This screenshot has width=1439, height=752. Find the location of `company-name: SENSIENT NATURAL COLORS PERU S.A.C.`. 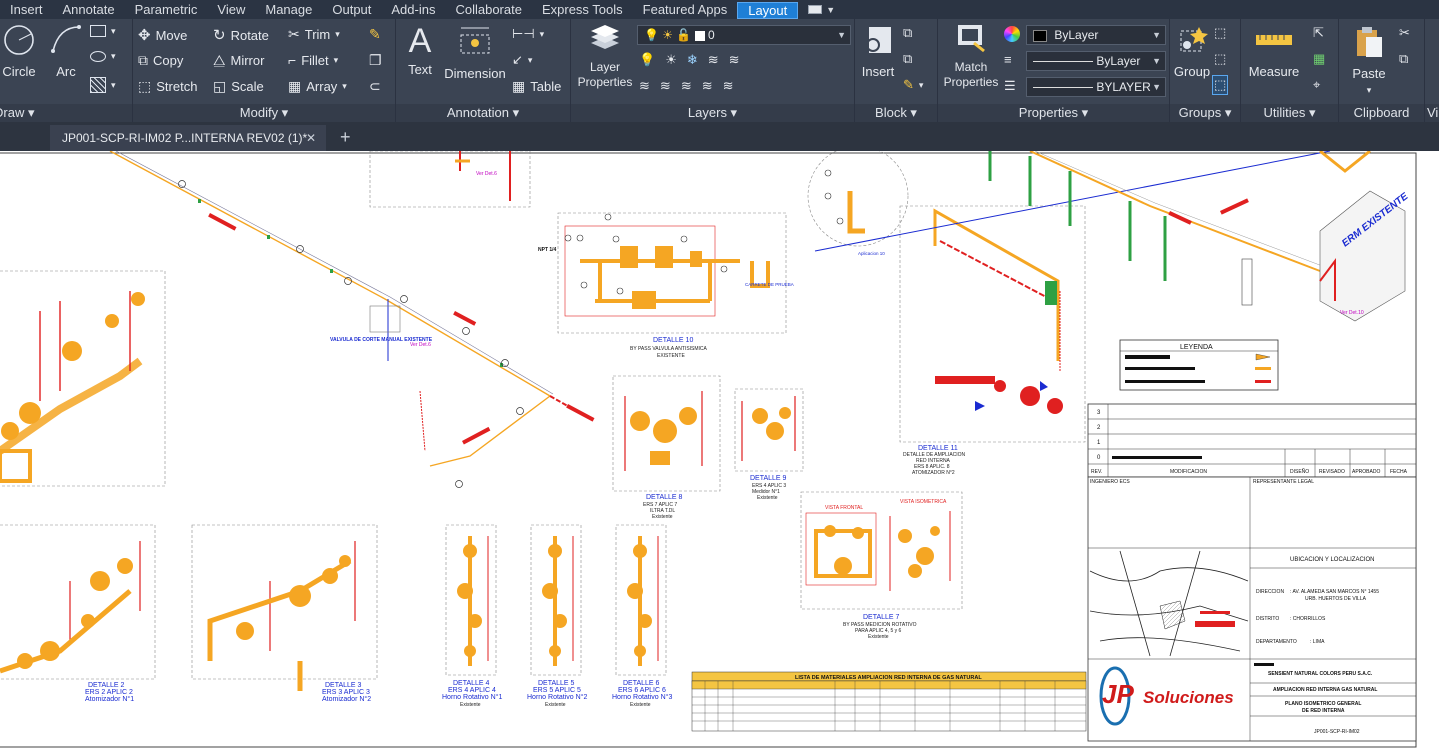

company-name: SENSIENT NATURAL COLORS PERU S.A.C. is located at coordinates (1320, 674).